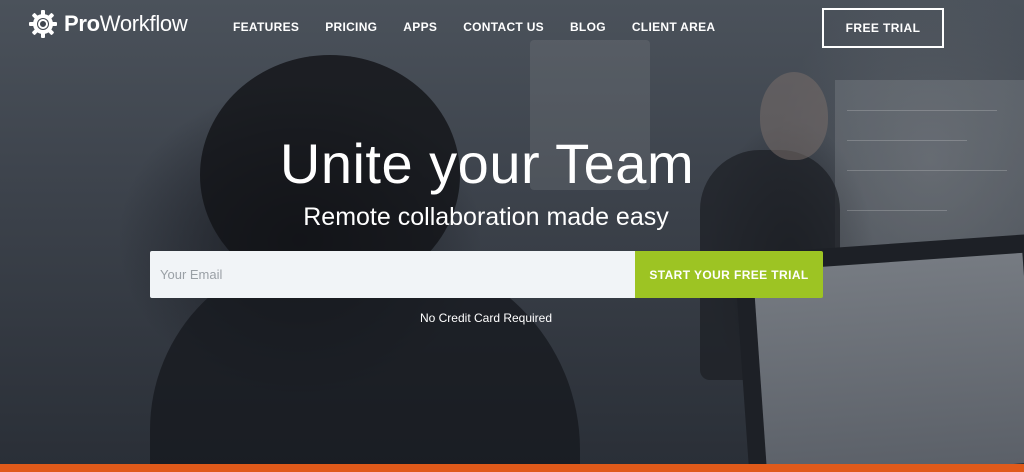 This screenshot has width=1024, height=472. I want to click on hero-title: Unite your Team, so click(487, 163).